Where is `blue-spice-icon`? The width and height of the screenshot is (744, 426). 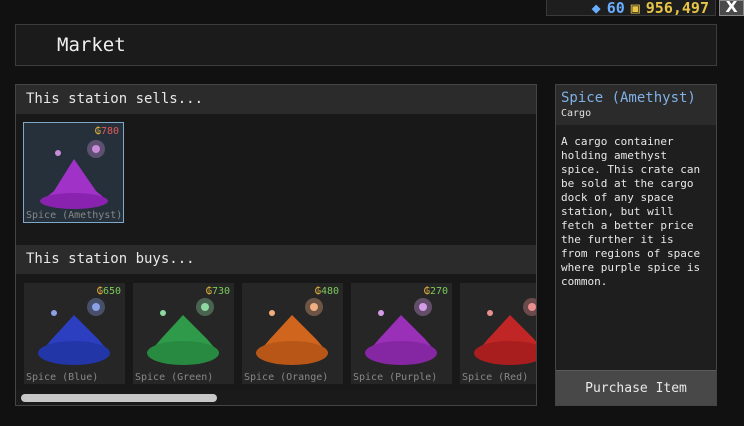 blue-spice-icon is located at coordinates (74, 331).